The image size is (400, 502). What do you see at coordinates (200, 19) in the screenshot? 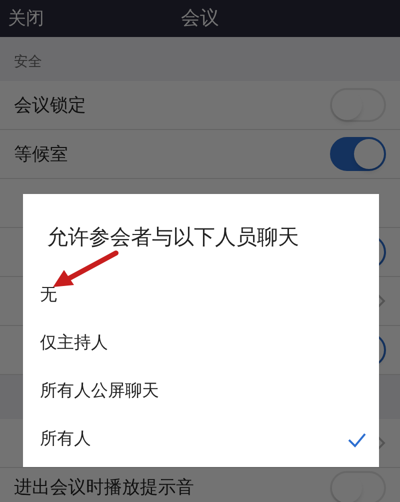
I see `screen-title: 会议` at bounding box center [200, 19].